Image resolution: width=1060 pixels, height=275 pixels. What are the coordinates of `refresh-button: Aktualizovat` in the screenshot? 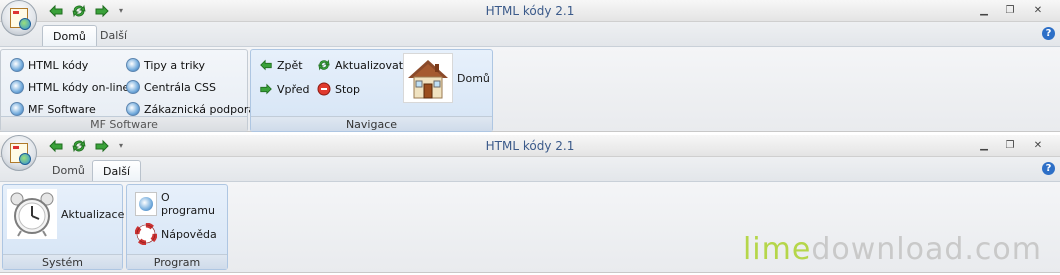 It's located at (360, 65).